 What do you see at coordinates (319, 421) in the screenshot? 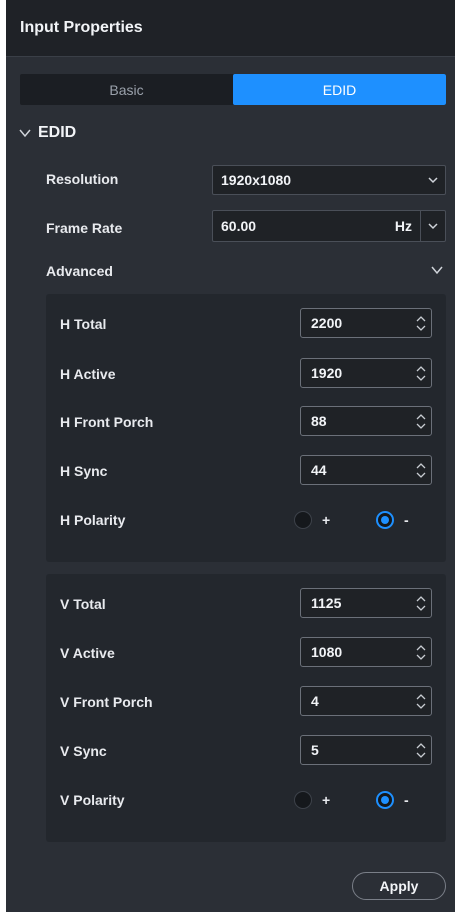
I see `h-front-porch-value: 88` at bounding box center [319, 421].